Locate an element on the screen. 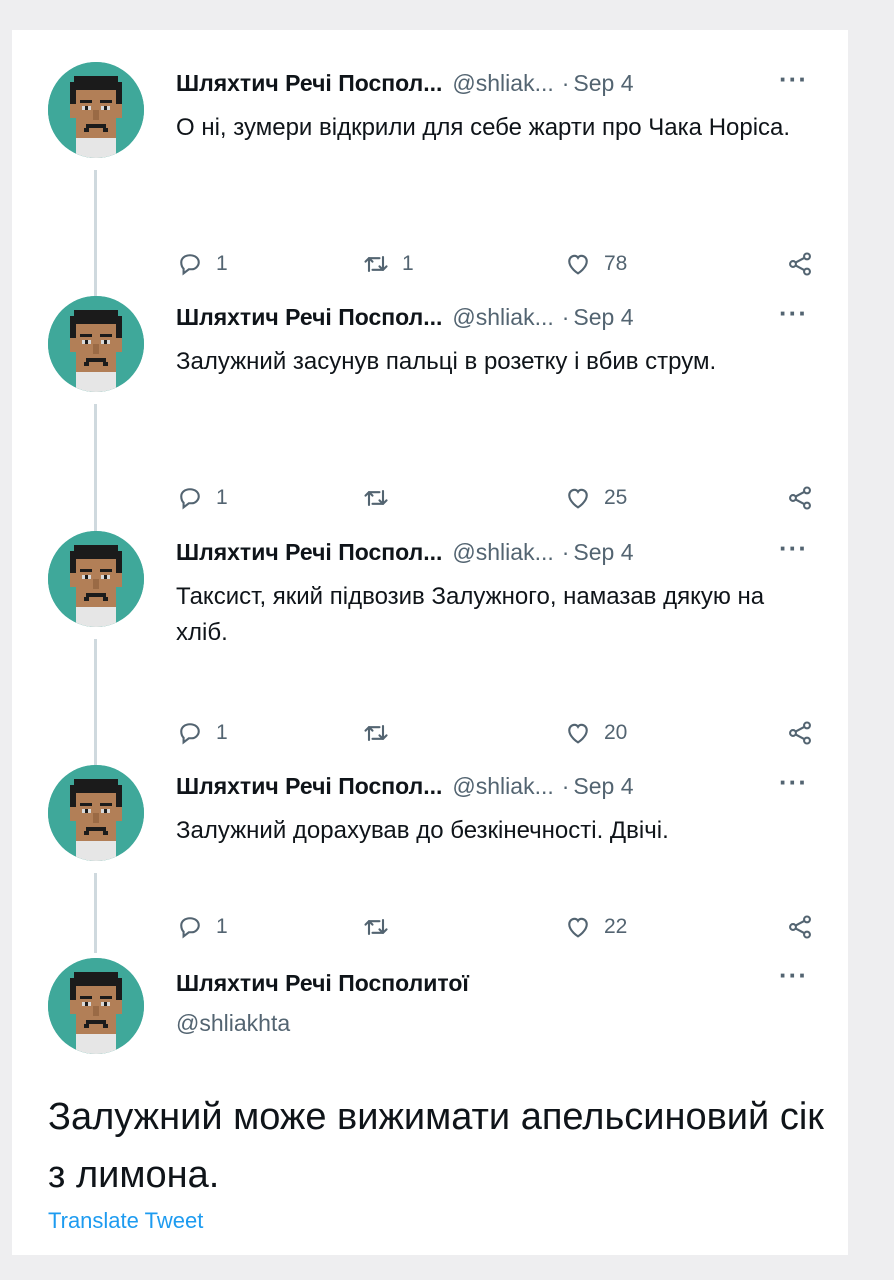 The height and width of the screenshot is (1280, 894). author-handle: @shliakhta is located at coordinates (233, 1023).